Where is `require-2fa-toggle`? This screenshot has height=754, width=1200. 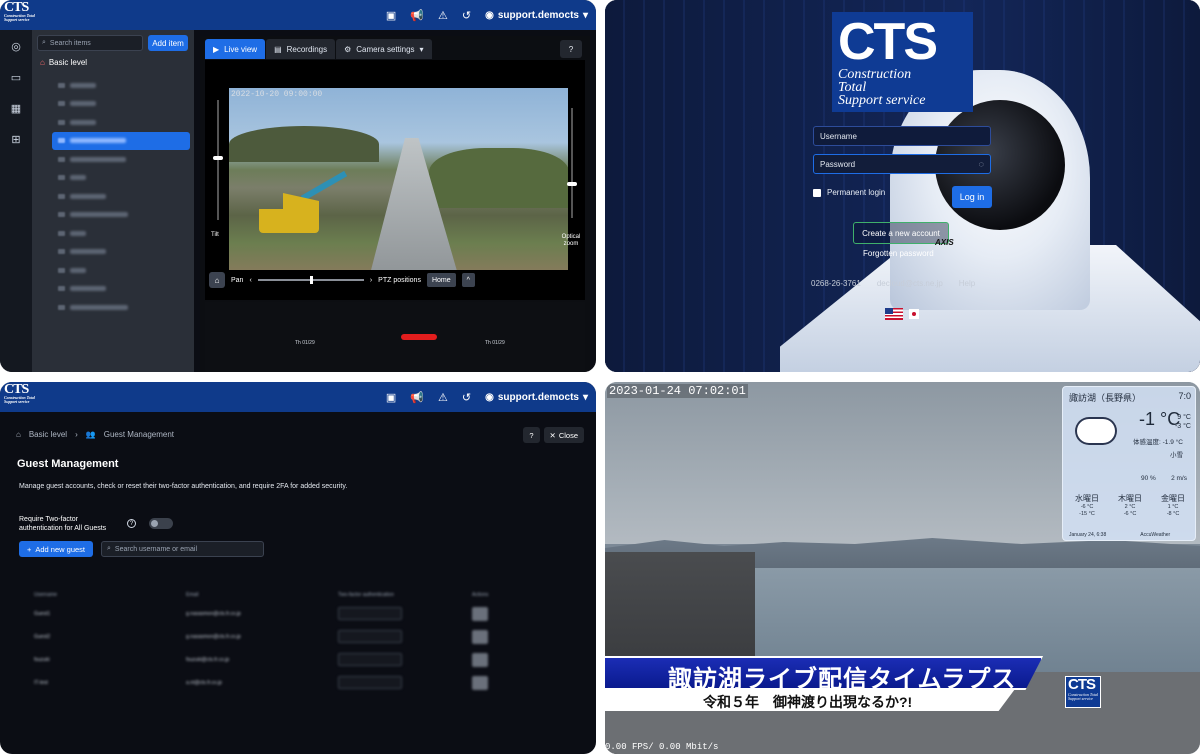 require-2fa-toggle is located at coordinates (161, 523).